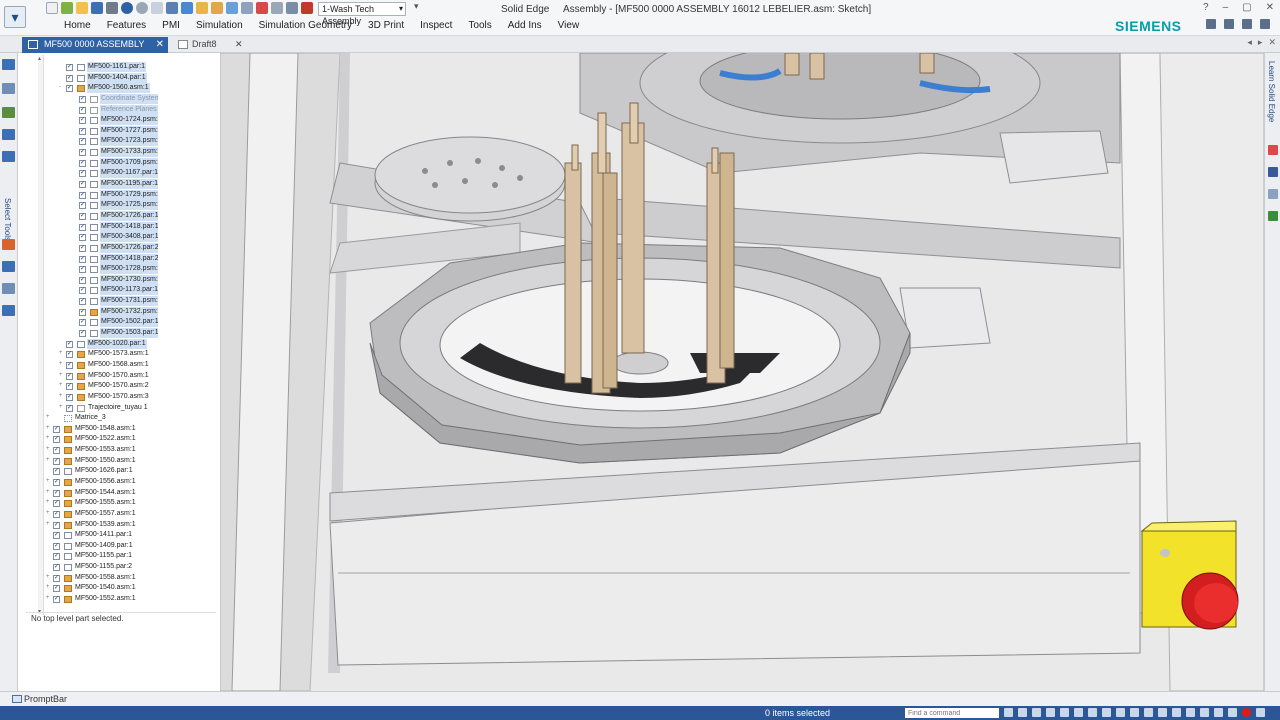  What do you see at coordinates (102, 588) in the screenshot?
I see `tree-row: + ✓ MF500-1540.asm:1` at bounding box center [102, 588].